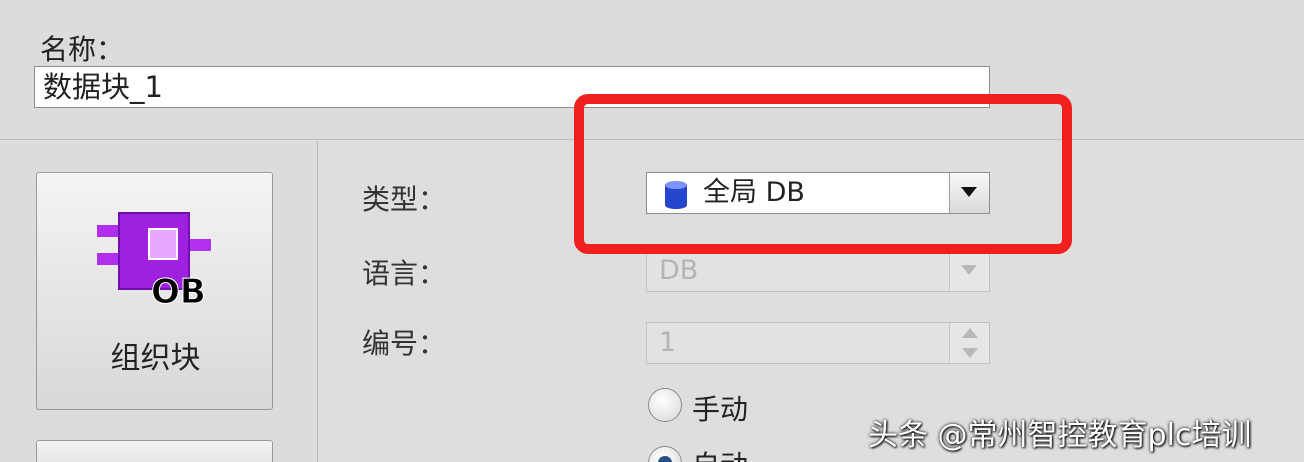  What do you see at coordinates (154, 260) in the screenshot?
I see `ob-block-icon: OB` at bounding box center [154, 260].